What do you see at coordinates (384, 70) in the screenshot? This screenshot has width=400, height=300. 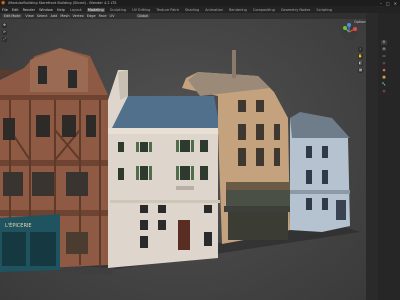 I see `properties-tab-world: ●` at bounding box center [384, 70].